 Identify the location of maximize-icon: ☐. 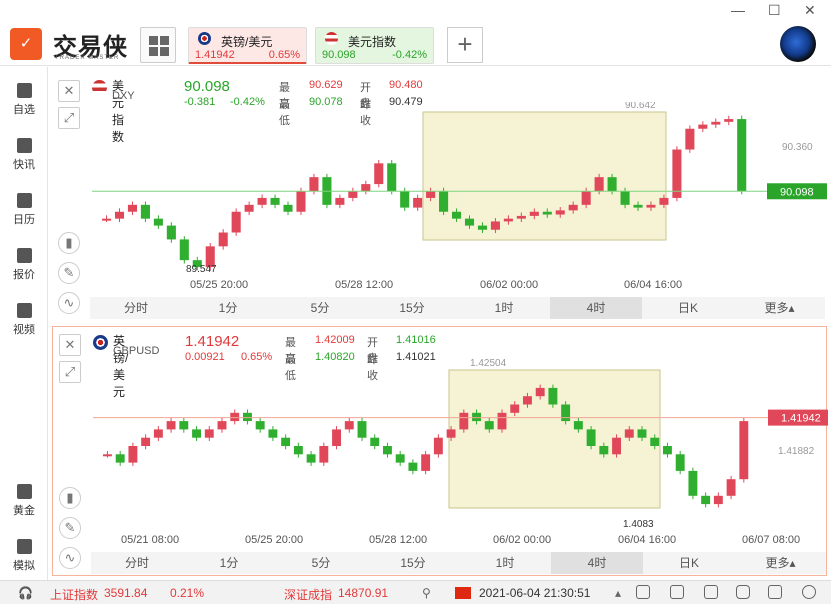
(774, 10).